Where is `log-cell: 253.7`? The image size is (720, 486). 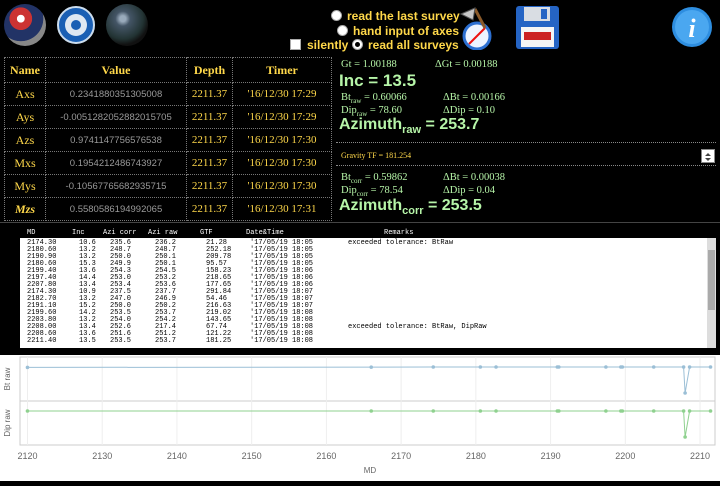 log-cell: 253.7 is located at coordinates (166, 341).